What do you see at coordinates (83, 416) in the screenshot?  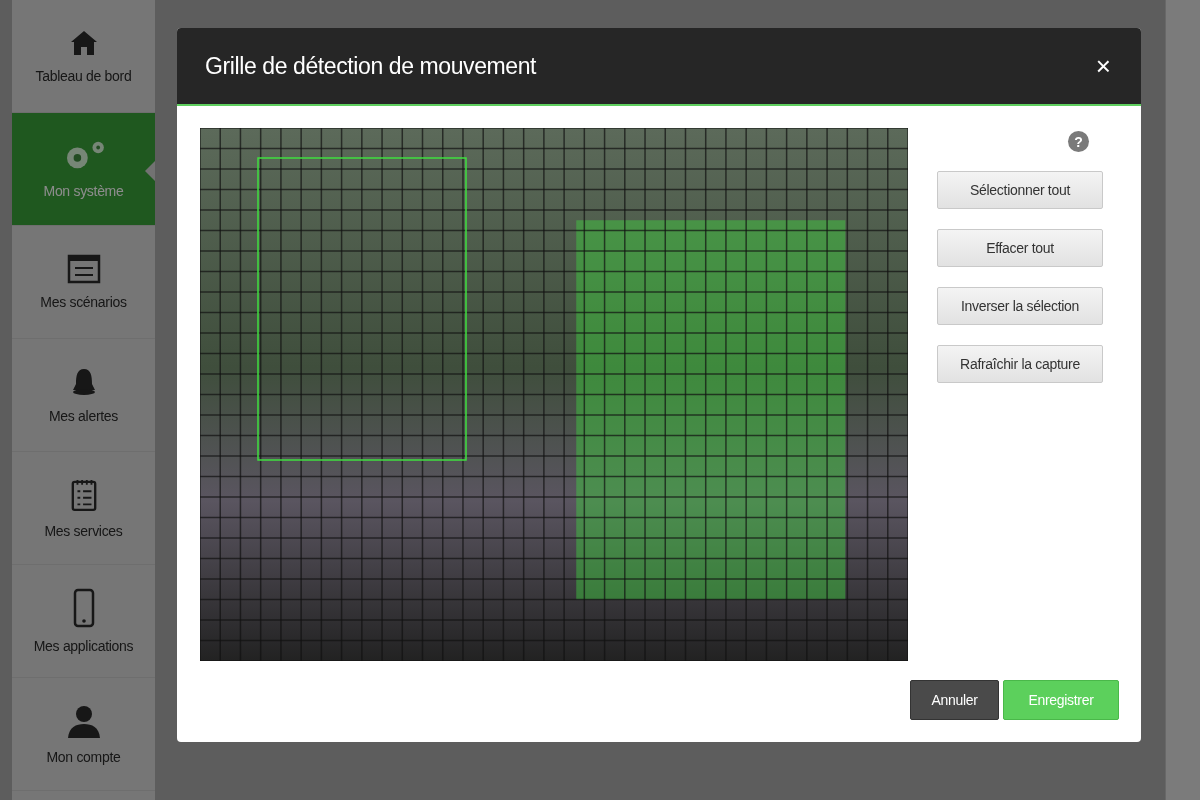 I see `nav-label: Mes alertes` at bounding box center [83, 416].